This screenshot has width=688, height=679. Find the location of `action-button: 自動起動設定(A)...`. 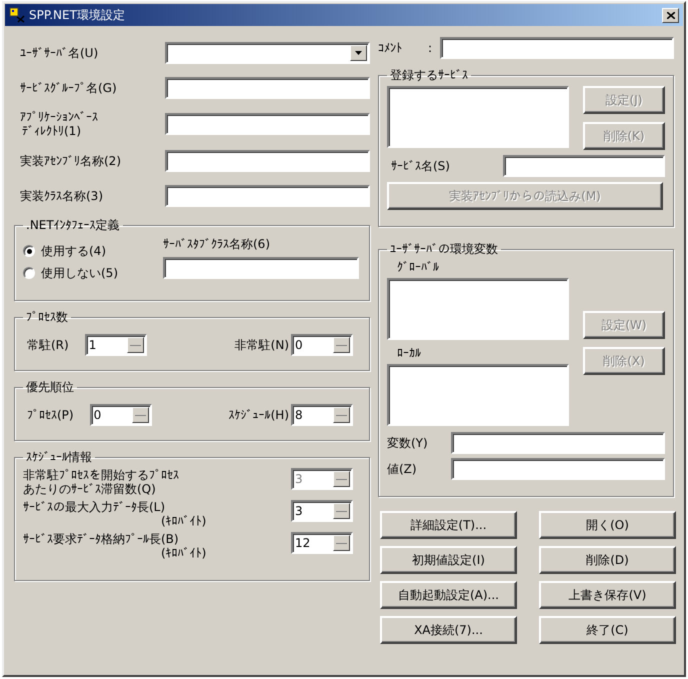

action-button: 自動起動設定(A)... is located at coordinates (448, 595).